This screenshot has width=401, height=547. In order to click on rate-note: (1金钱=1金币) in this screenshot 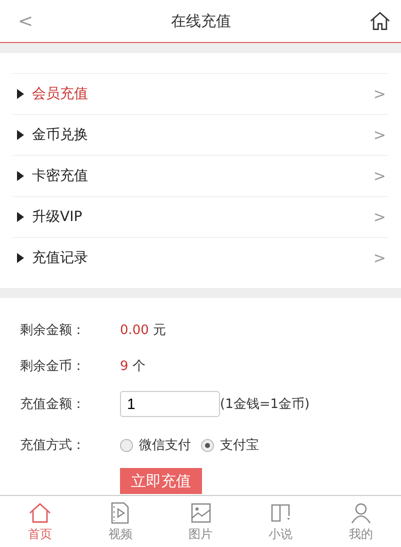, I will do `click(265, 404)`.